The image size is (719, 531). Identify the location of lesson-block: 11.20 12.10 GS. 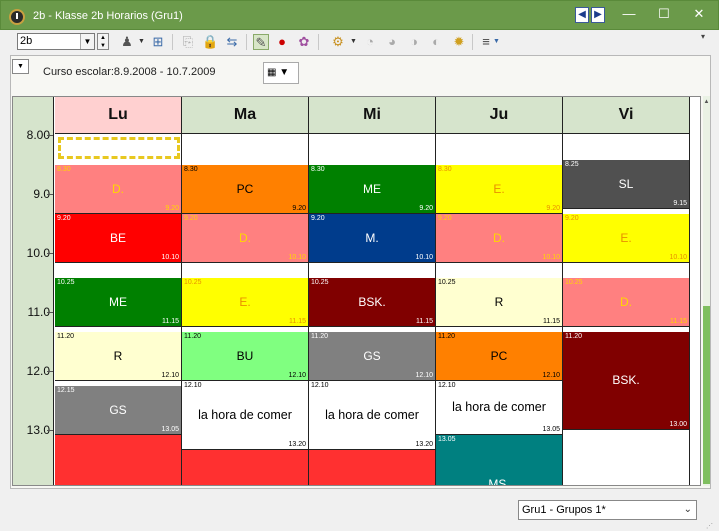
(372, 356).